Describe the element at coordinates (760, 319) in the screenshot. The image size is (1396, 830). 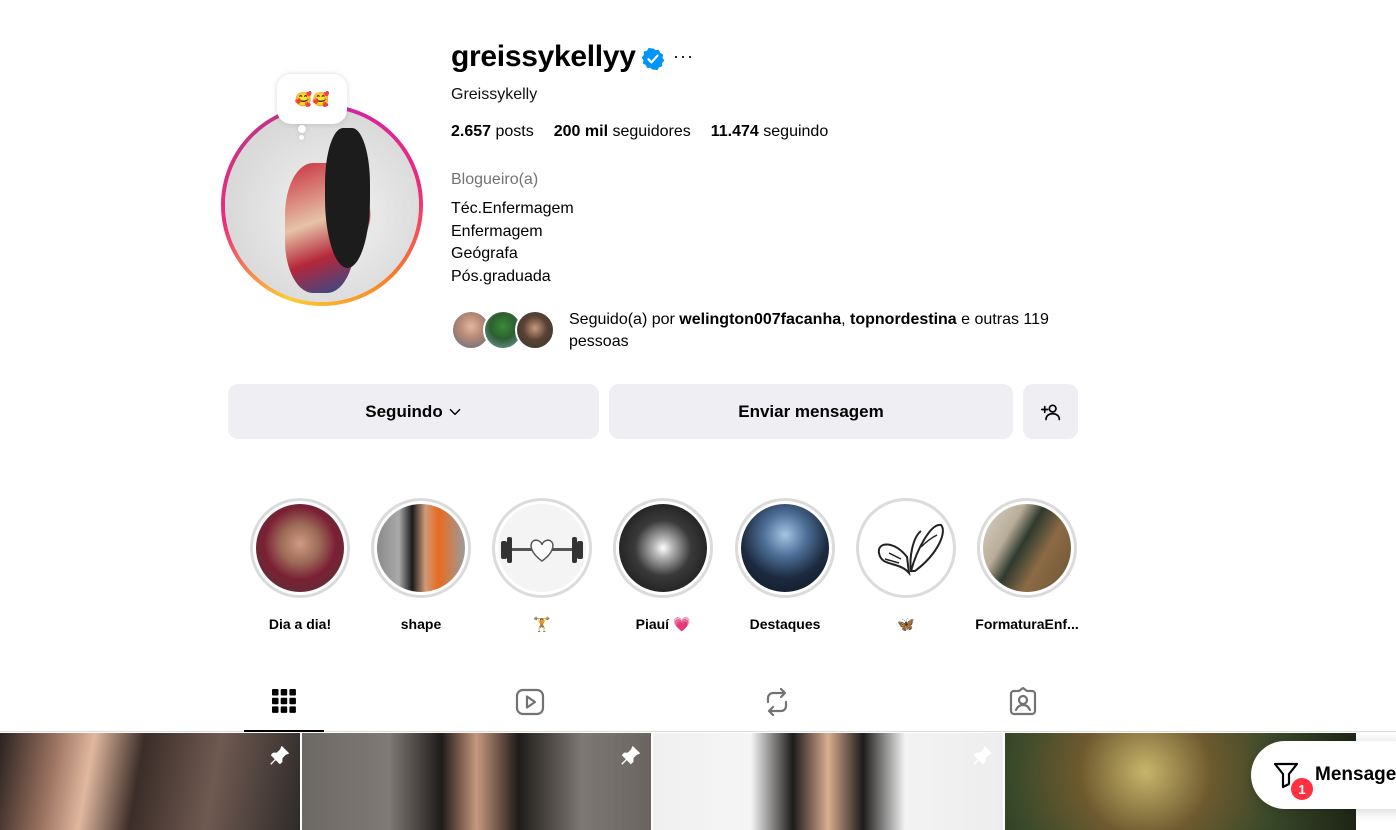
I see `followed-by-user-1: welington007facanha` at that location.